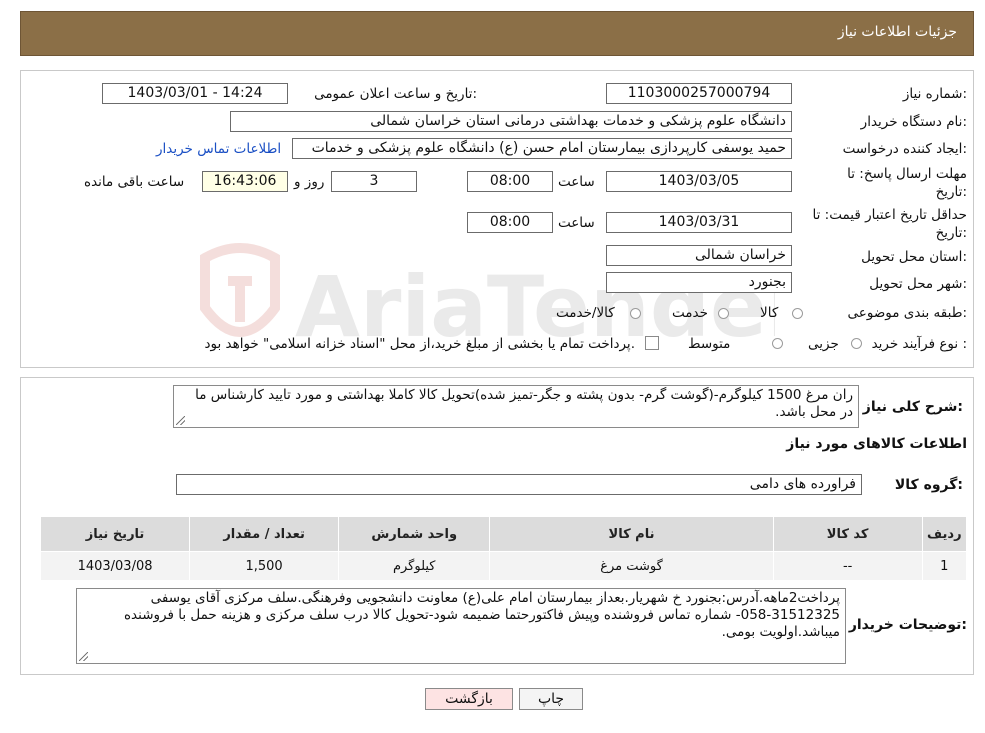  I want to click on days-label: روز و, so click(309, 182).